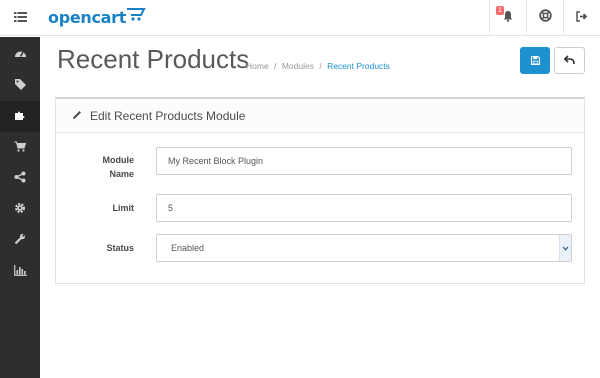  What do you see at coordinates (364, 208) in the screenshot?
I see `limit-input: 5` at bounding box center [364, 208].